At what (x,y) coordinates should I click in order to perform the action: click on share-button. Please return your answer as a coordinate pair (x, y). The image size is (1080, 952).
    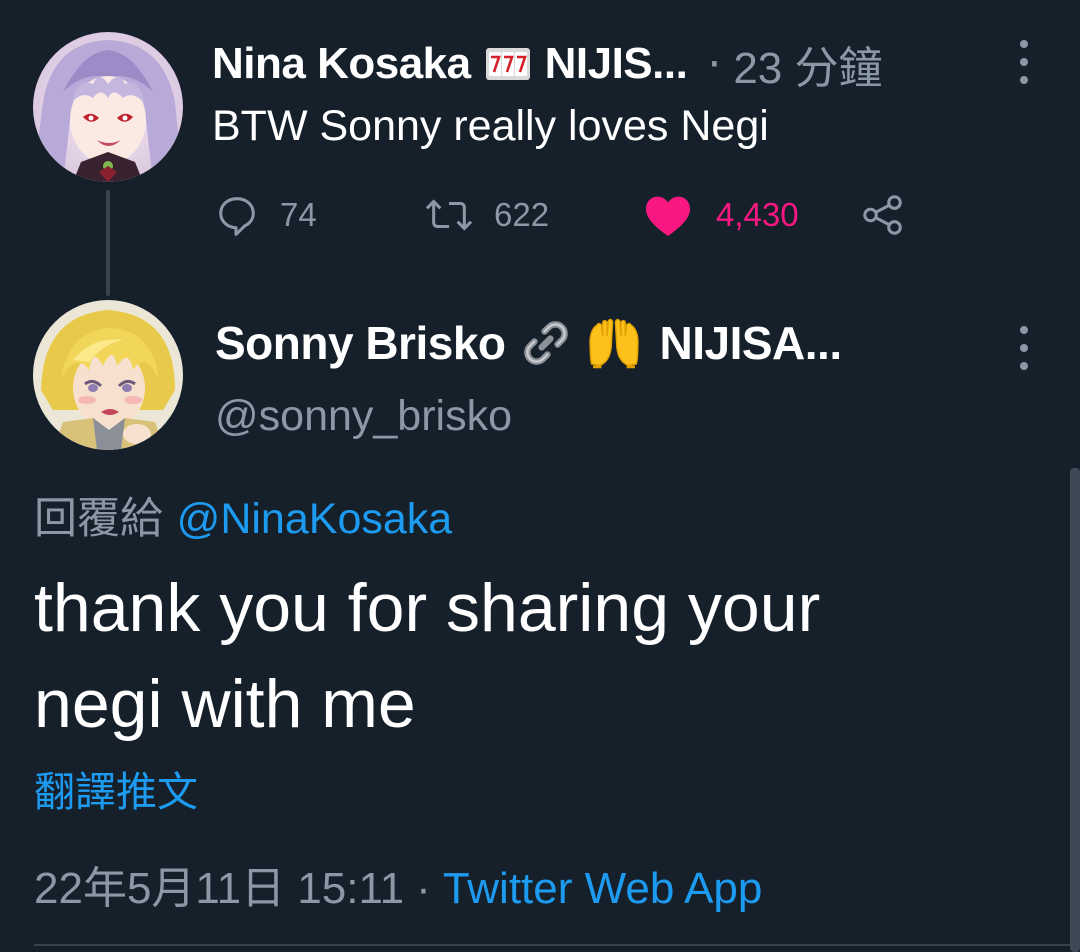
    Looking at the image, I should click on (893, 215).